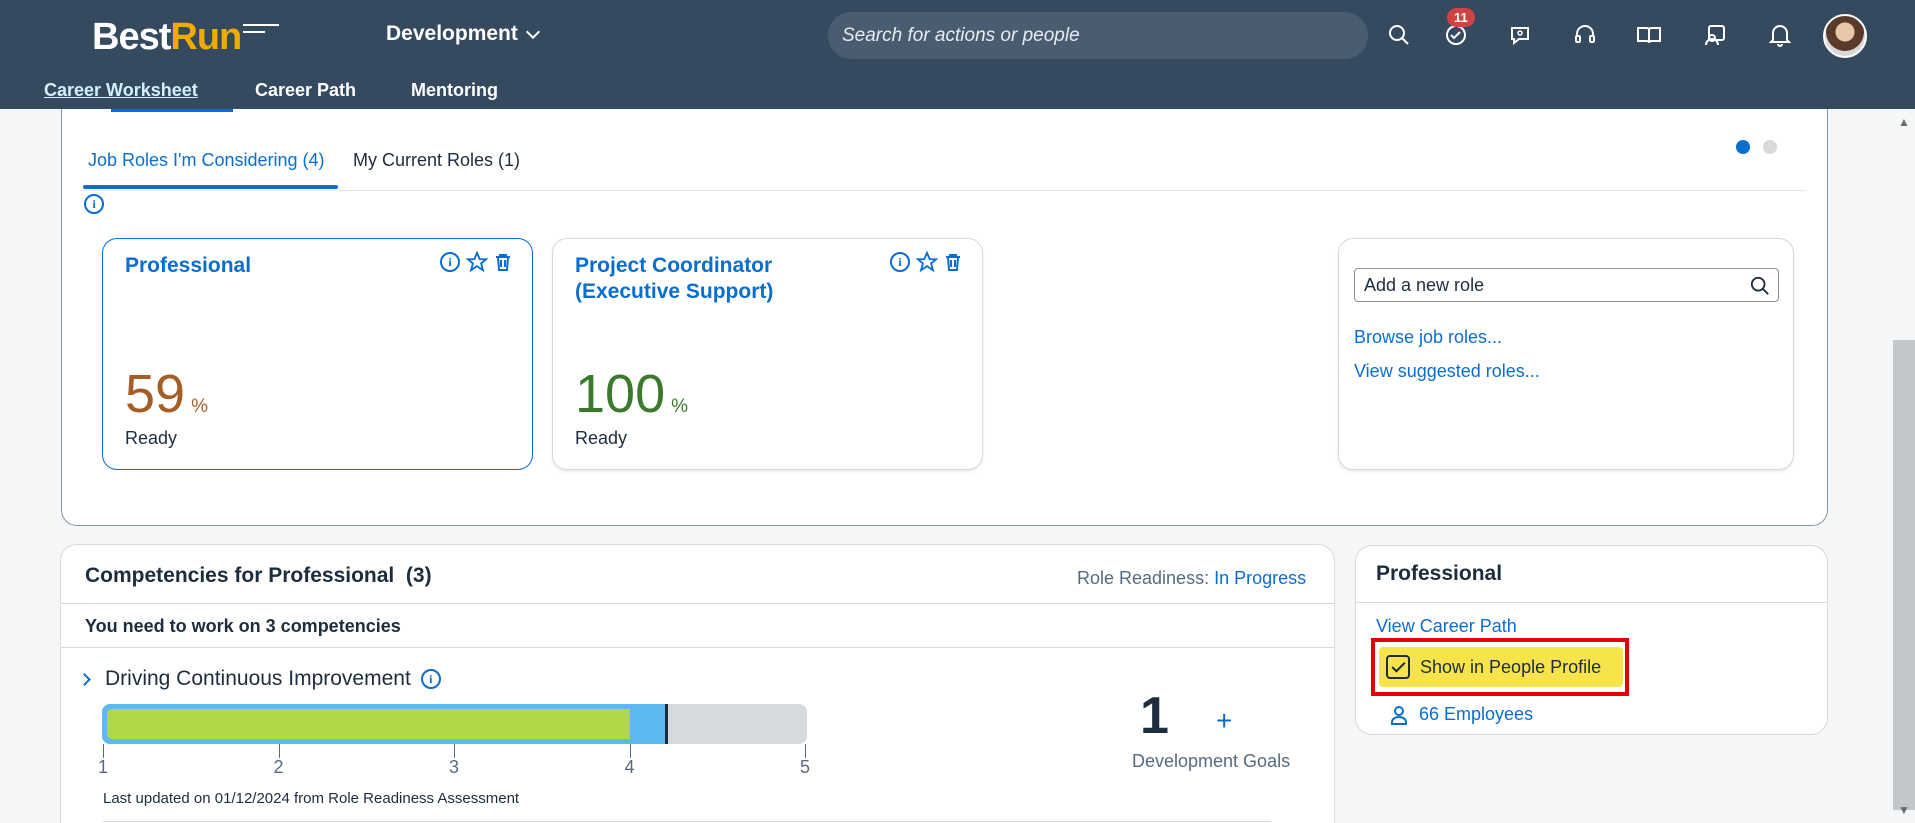 This screenshot has height=823, width=1915. Describe the element at coordinates (453, 767) in the screenshot. I see `scale-tick-label: 3` at that location.